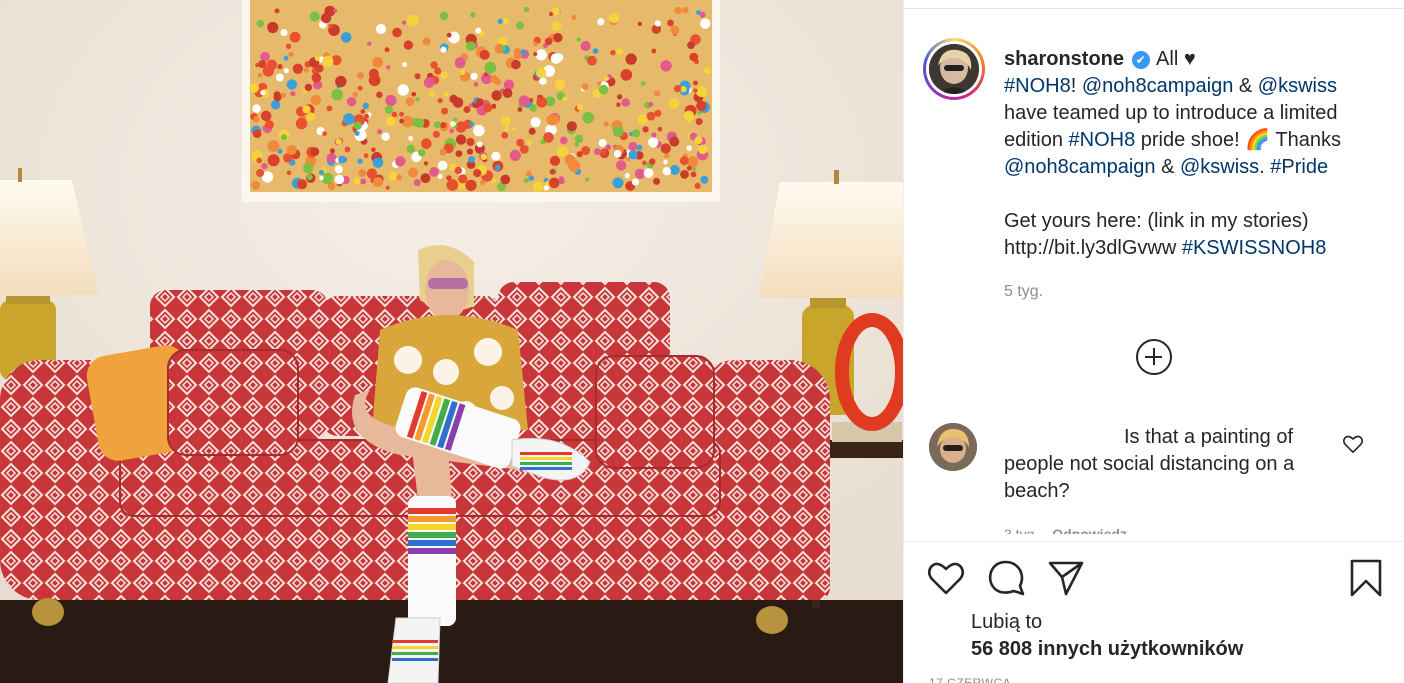  What do you see at coordinates (1007, 622) in the screenshot?
I see `likes-label: Lubią to` at bounding box center [1007, 622].